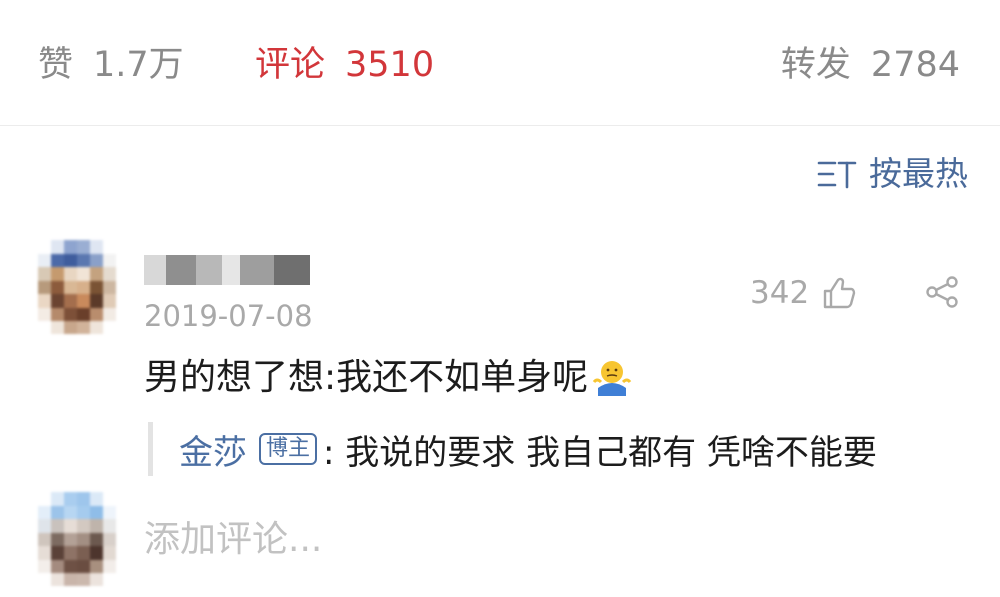 Image resolution: width=1000 pixels, height=597 pixels. I want to click on blogger-badge: 博主, so click(288, 449).